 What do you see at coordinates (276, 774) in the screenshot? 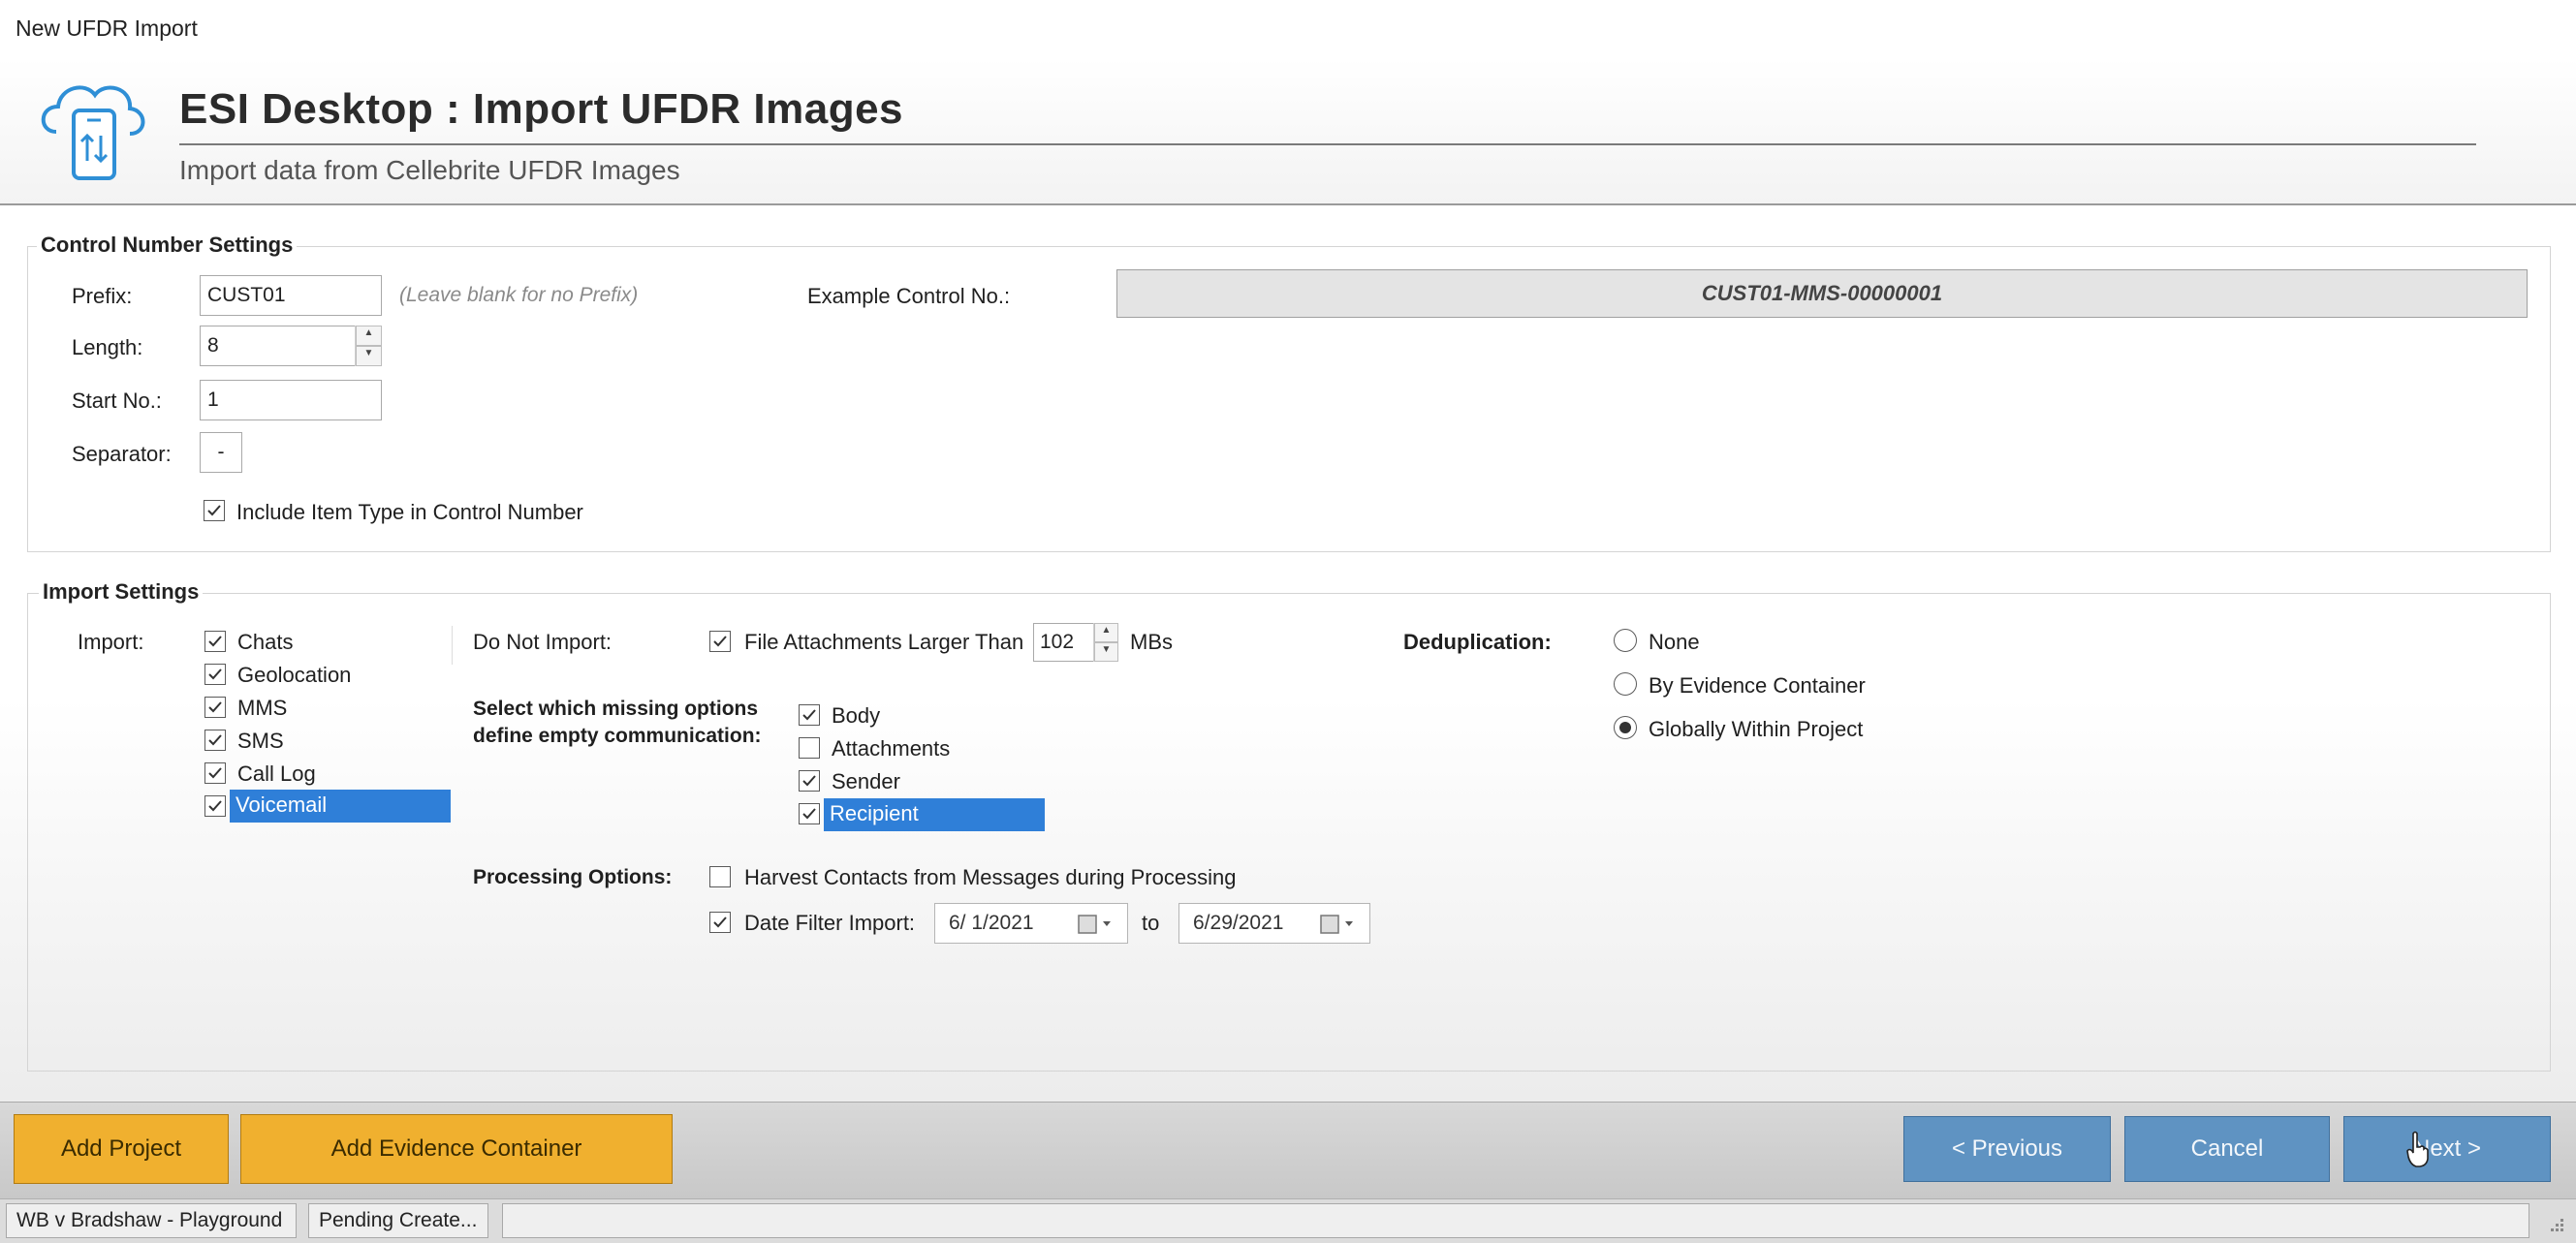
I see `import-call-log-label: Call Log` at bounding box center [276, 774].